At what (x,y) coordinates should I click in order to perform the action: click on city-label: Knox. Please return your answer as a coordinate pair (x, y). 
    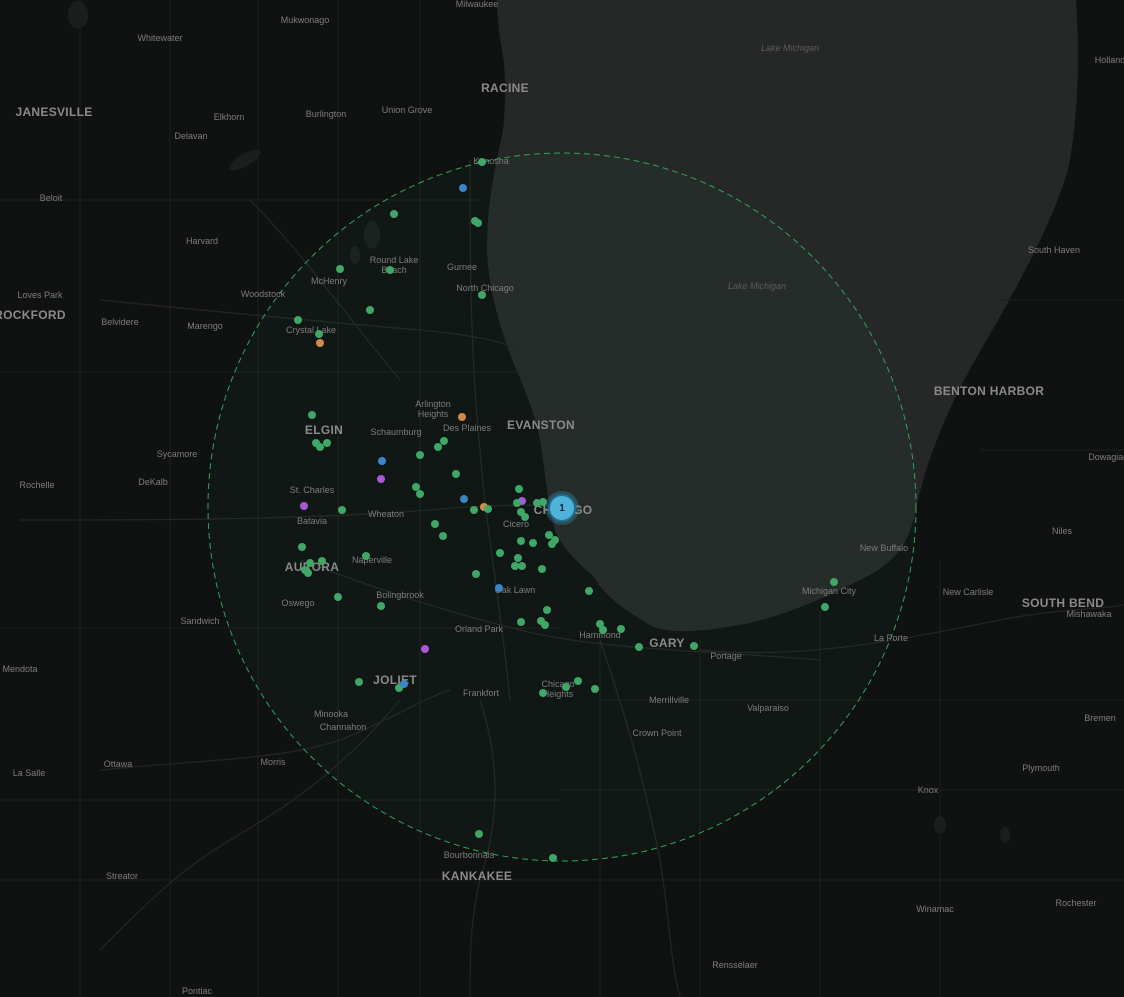
    Looking at the image, I should click on (928, 790).